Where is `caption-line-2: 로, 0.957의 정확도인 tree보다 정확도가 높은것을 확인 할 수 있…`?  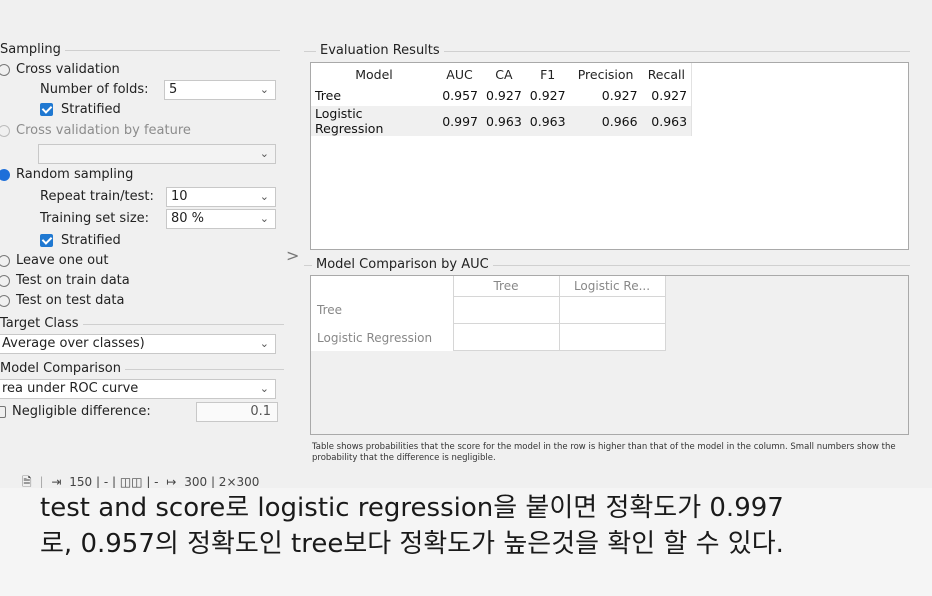
caption-line-2: 로, 0.957의 정확도인 tree보다 정확도가 높은것을 확인 할 수 있… is located at coordinates (412, 544).